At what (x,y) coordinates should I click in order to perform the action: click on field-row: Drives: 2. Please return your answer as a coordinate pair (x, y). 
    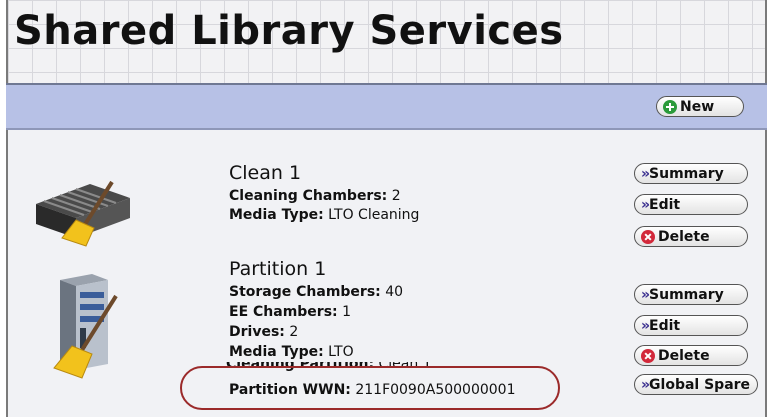
    Looking at the image, I should click on (263, 332).